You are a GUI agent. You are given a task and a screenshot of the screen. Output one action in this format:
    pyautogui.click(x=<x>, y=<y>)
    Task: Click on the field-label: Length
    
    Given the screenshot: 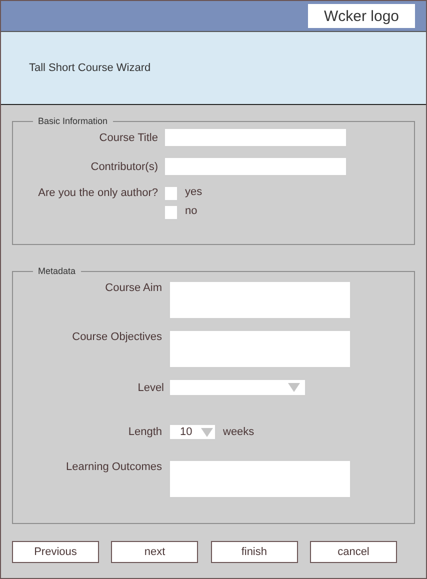 What is the action you would take?
    pyautogui.click(x=145, y=432)
    